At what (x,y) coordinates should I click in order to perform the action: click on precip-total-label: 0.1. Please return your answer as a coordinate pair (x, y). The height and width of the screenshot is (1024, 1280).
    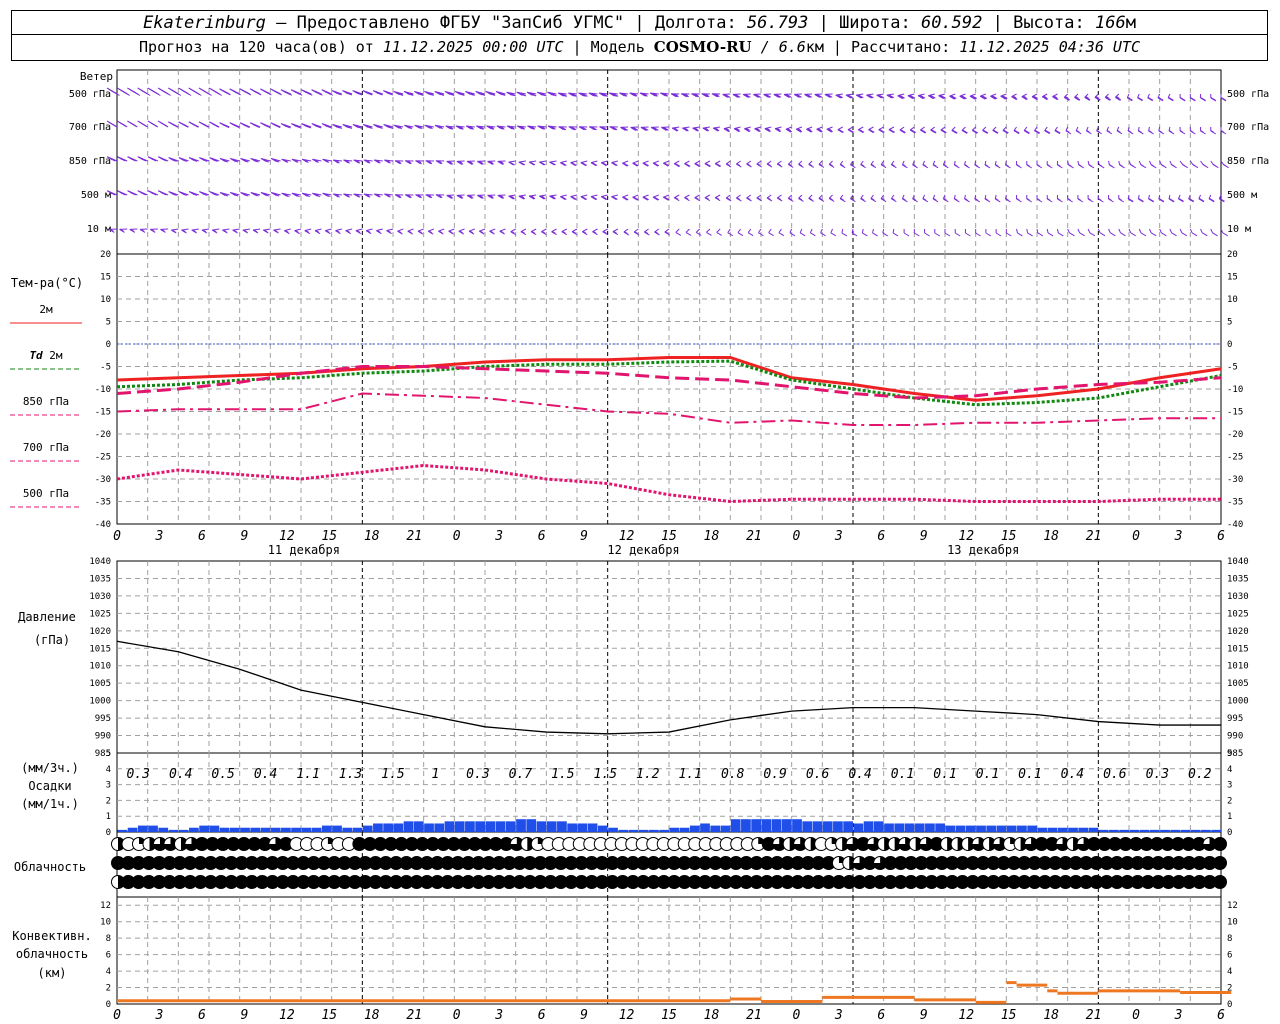
    Looking at the image, I should click on (1029, 774).